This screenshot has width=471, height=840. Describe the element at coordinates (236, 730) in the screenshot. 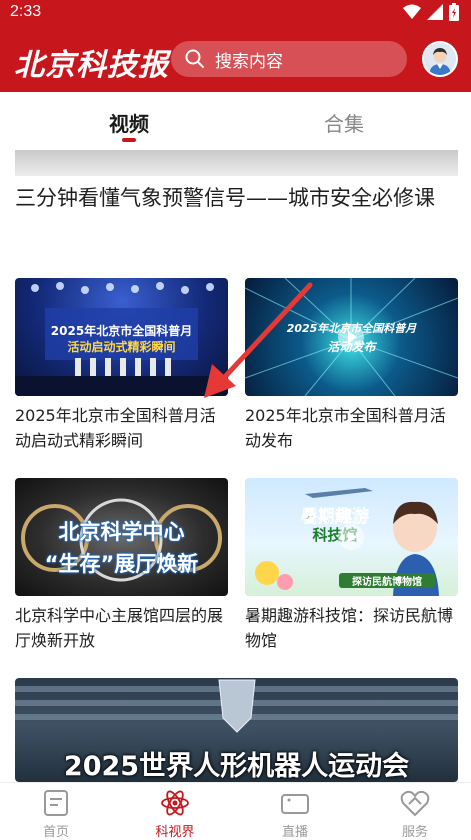

I see `video-thumbnail-wide: 2025世界人形机器人运动会` at that location.